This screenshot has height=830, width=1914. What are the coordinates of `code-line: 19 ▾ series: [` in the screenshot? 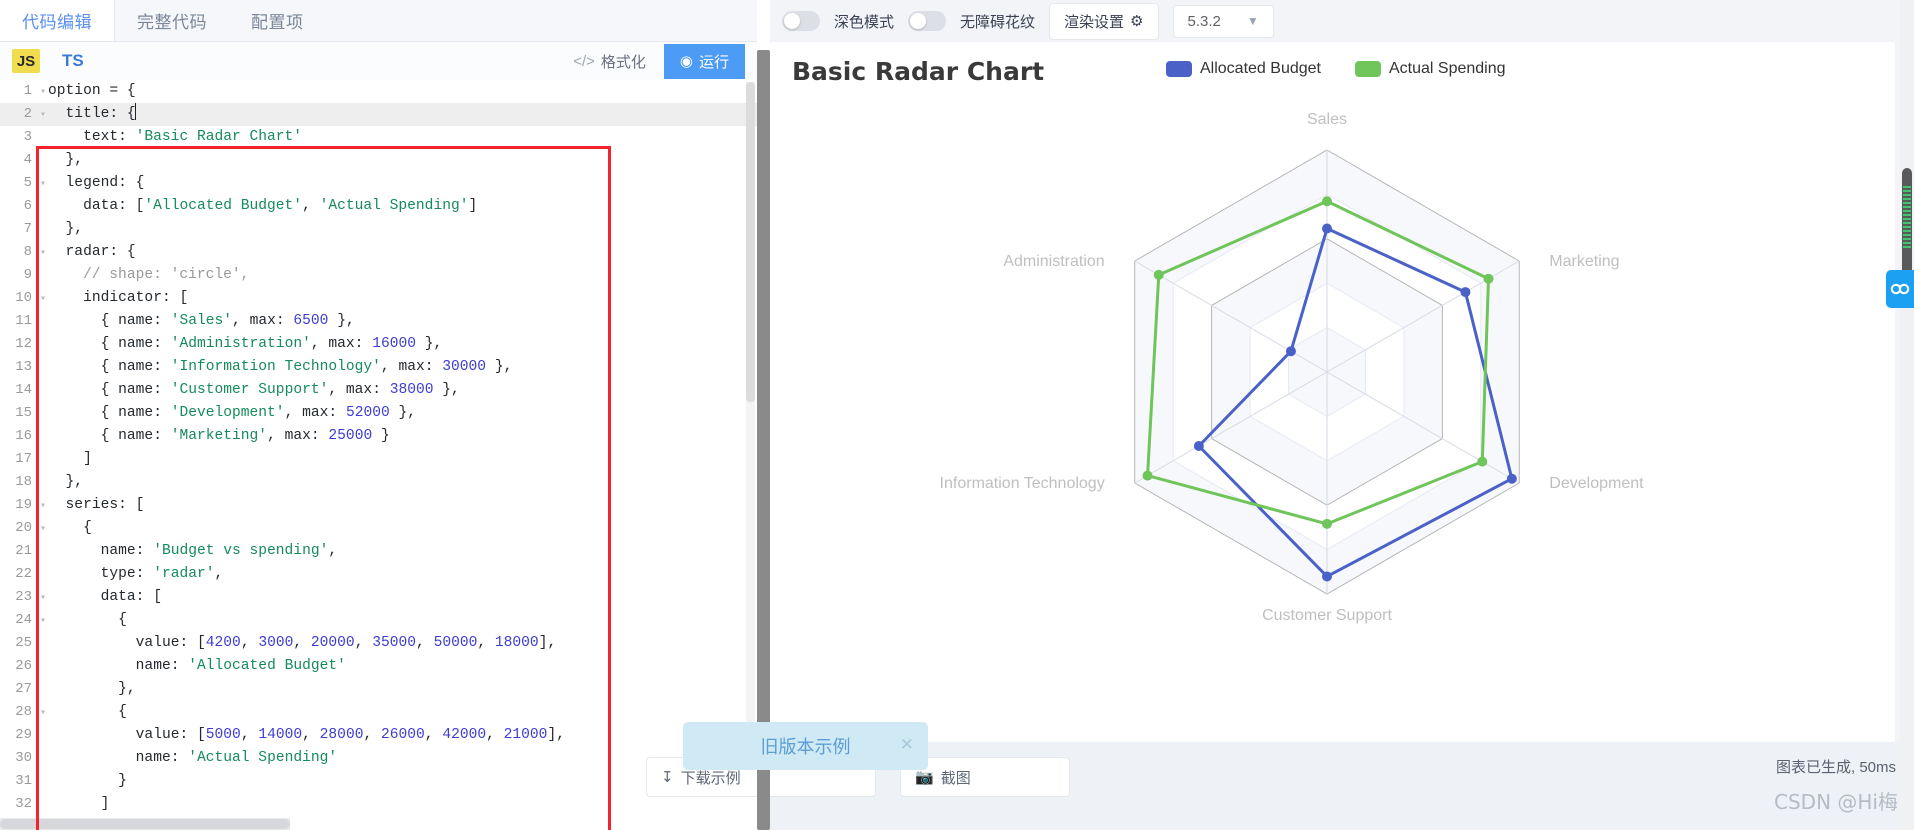 It's located at (378, 505).